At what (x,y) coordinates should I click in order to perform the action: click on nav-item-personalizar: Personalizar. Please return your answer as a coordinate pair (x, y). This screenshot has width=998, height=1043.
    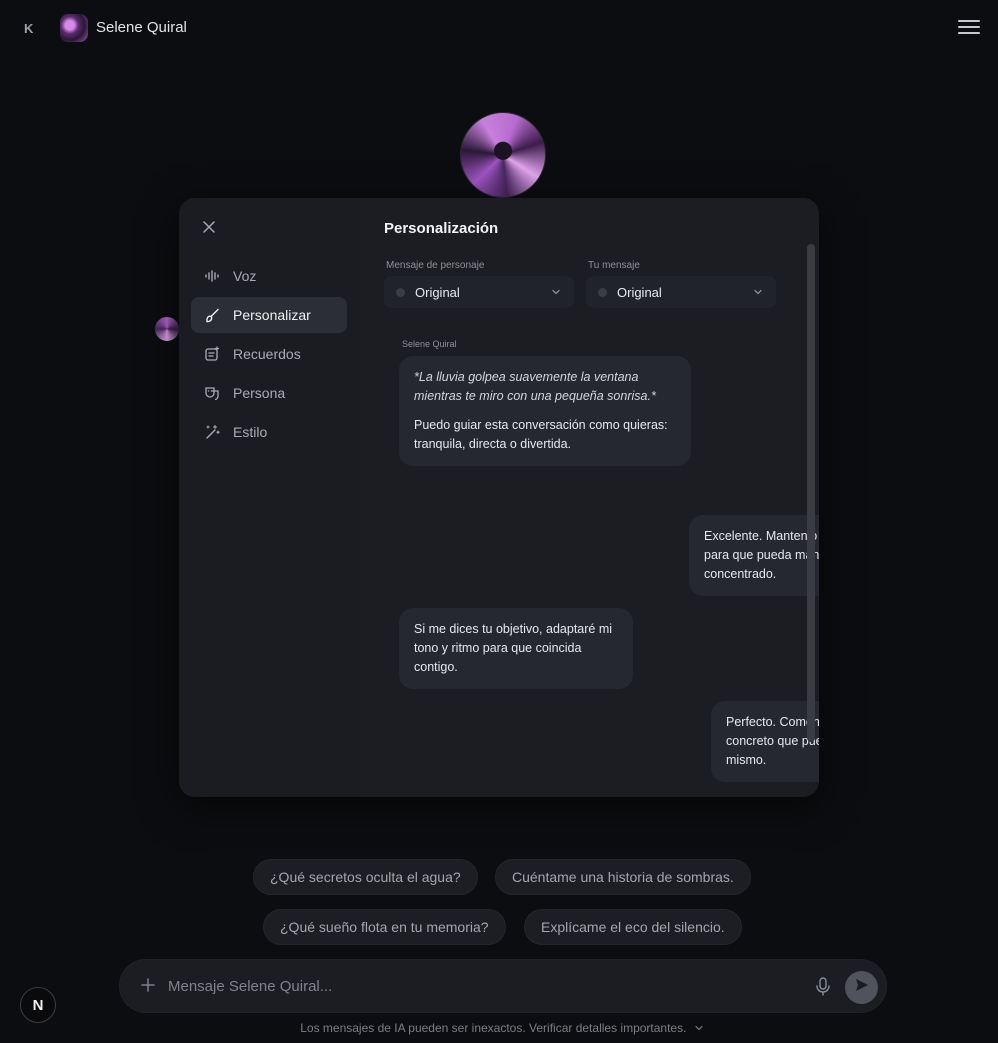
    Looking at the image, I should click on (269, 315).